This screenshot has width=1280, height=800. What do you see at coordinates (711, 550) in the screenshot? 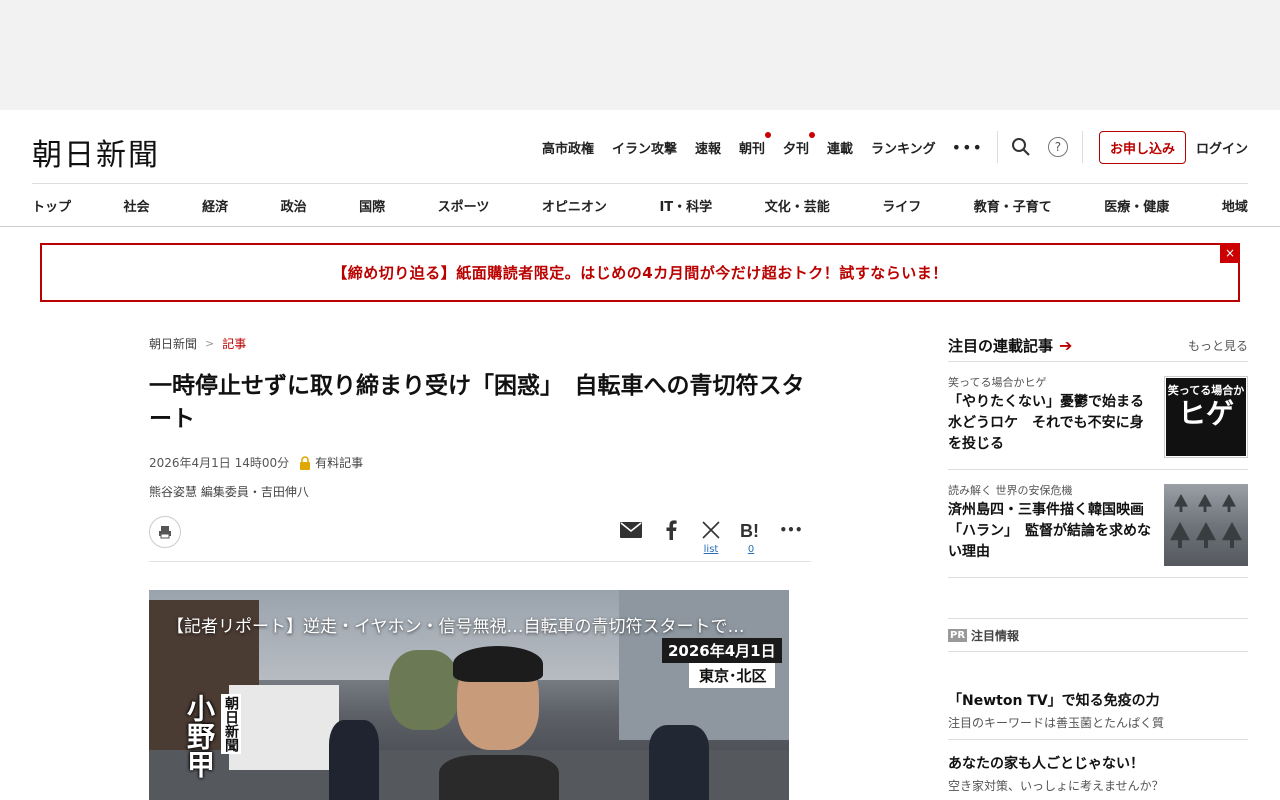
I see `x-list-link: list` at bounding box center [711, 550].